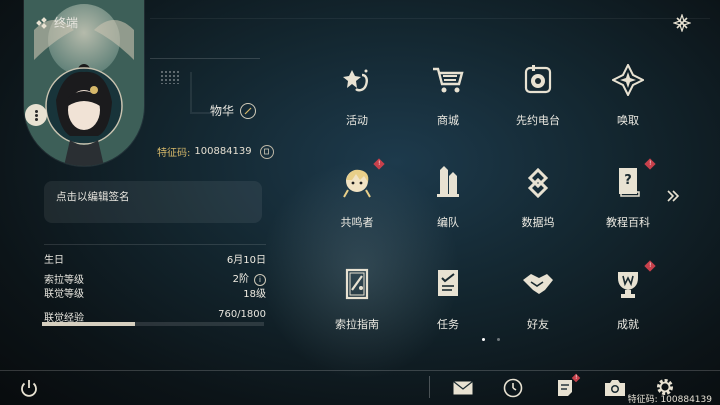  I want to click on copy-icon, so click(267, 151).